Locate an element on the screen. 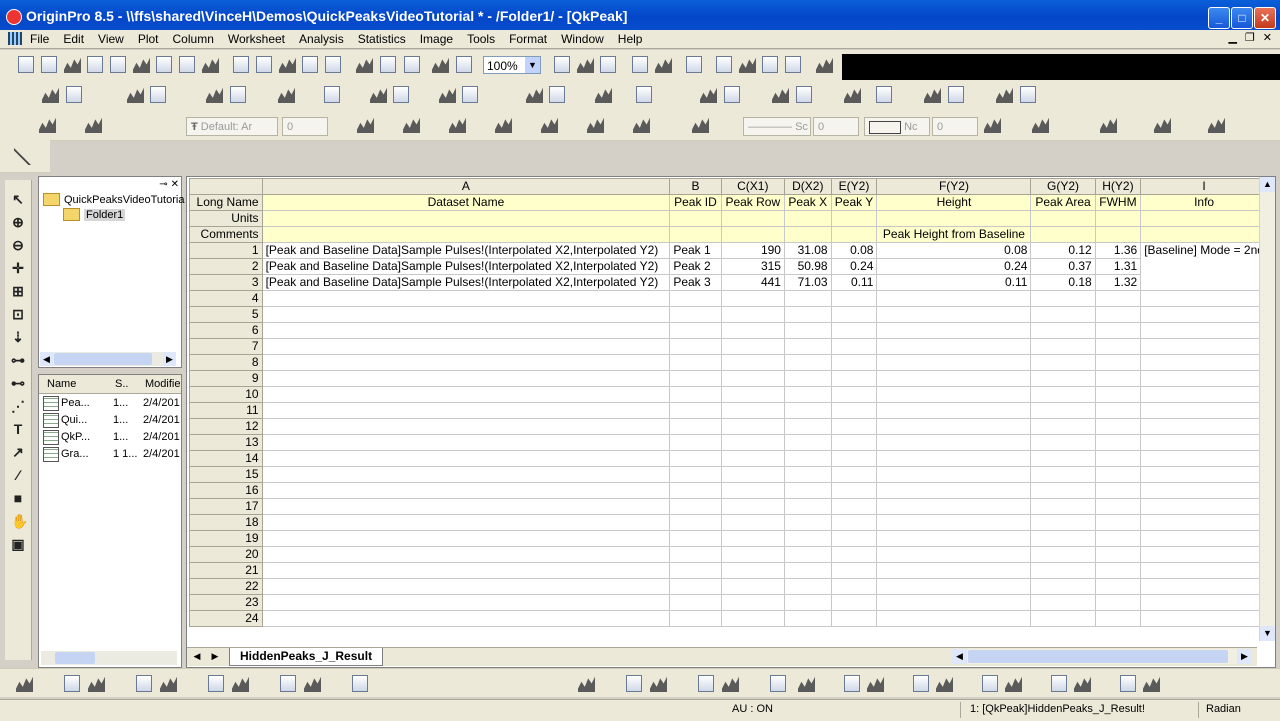 Image resolution: width=1280 pixels, height=721 pixels. menu-format: Format is located at coordinates (528, 39).